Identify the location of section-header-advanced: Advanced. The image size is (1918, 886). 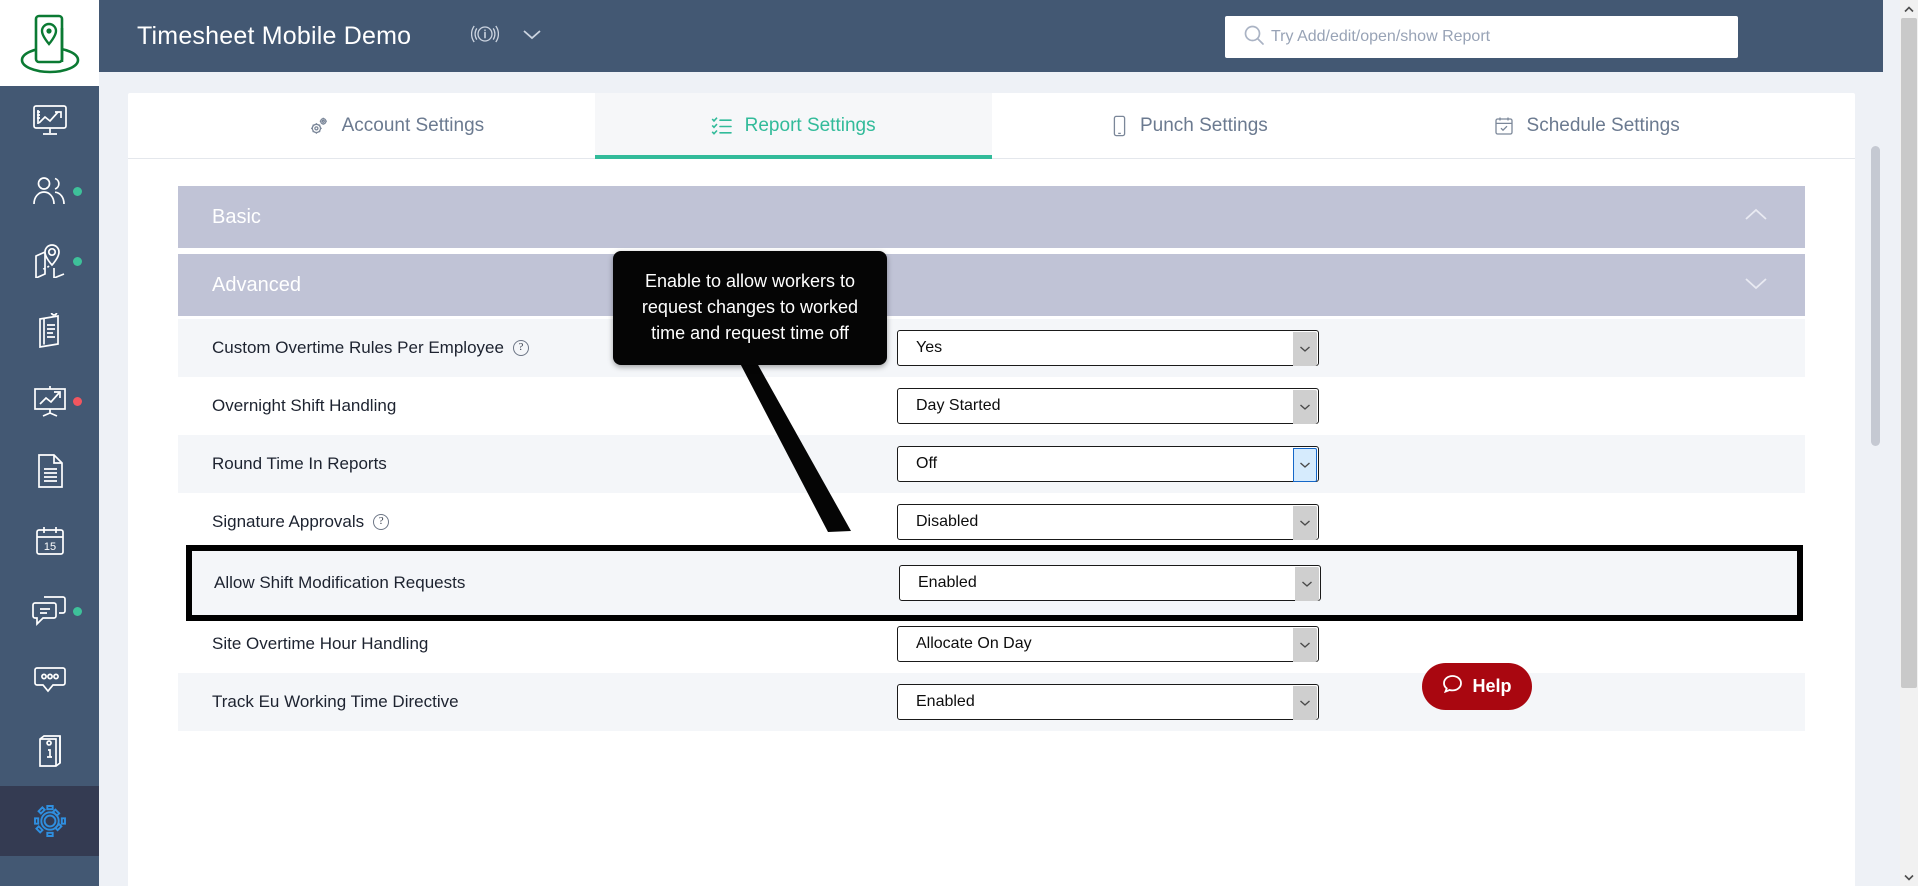
(991, 285).